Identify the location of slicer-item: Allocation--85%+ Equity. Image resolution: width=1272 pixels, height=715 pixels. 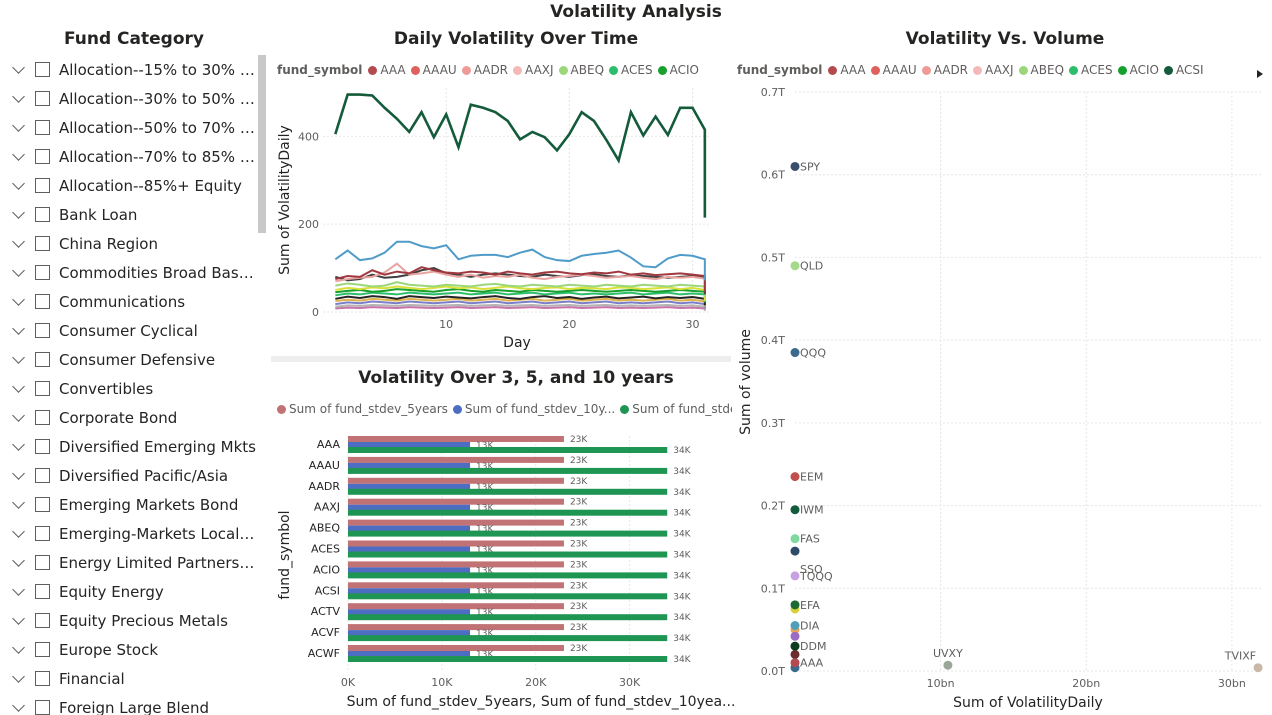
(129, 185).